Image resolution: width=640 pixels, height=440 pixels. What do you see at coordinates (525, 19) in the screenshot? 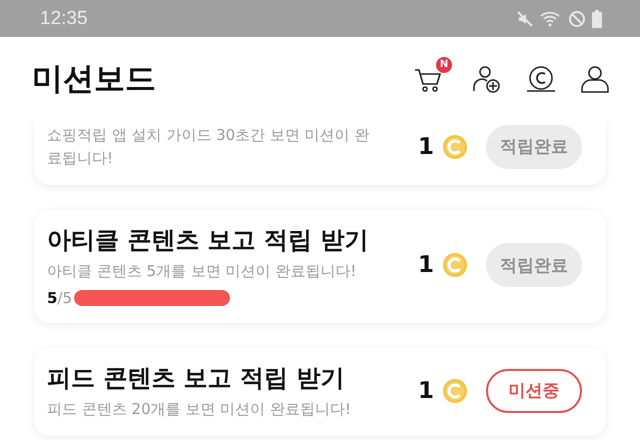
I see `mute-icon` at bounding box center [525, 19].